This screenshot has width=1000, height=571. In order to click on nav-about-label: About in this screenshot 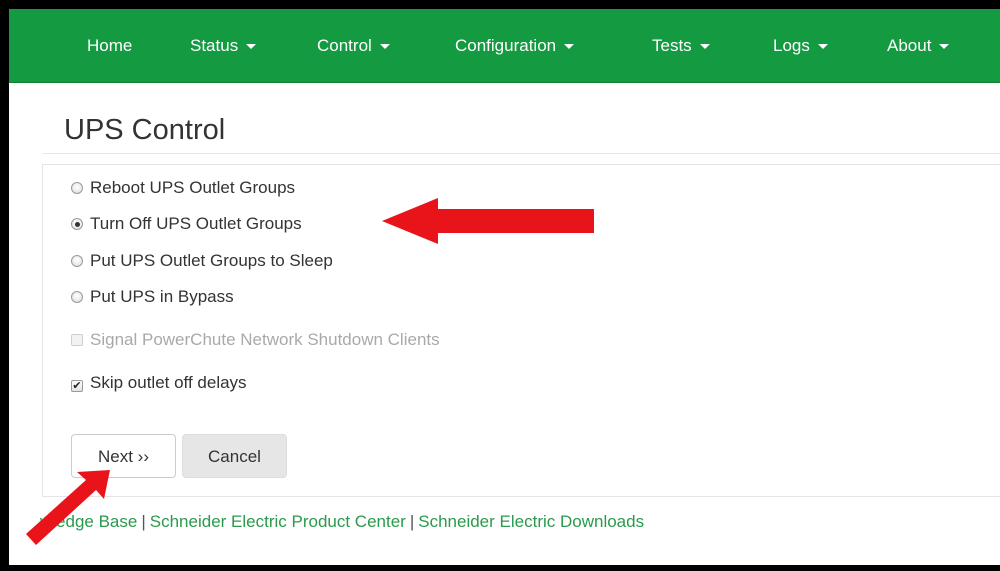, I will do `click(909, 45)`.